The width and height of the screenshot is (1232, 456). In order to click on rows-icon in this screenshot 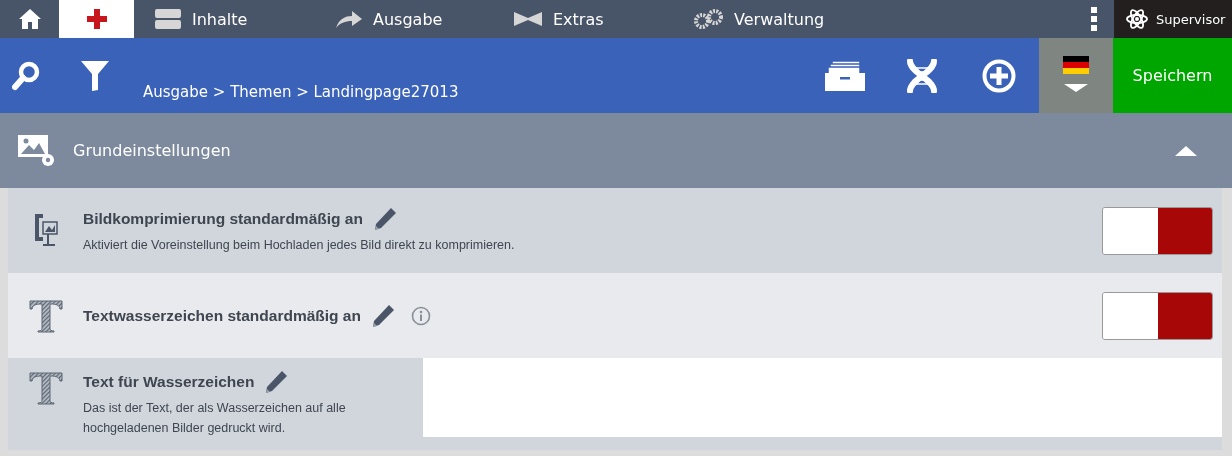, I will do `click(168, 19)`.